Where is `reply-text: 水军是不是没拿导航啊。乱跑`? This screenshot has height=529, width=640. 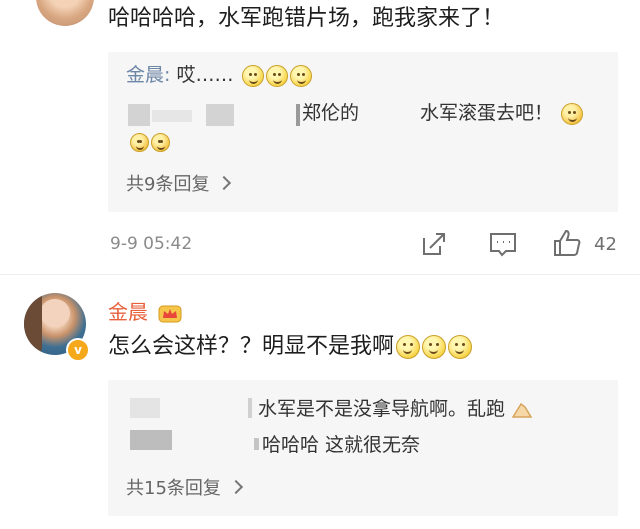
reply-text: 水军是不是没拿导航啊。乱跑 is located at coordinates (382, 409).